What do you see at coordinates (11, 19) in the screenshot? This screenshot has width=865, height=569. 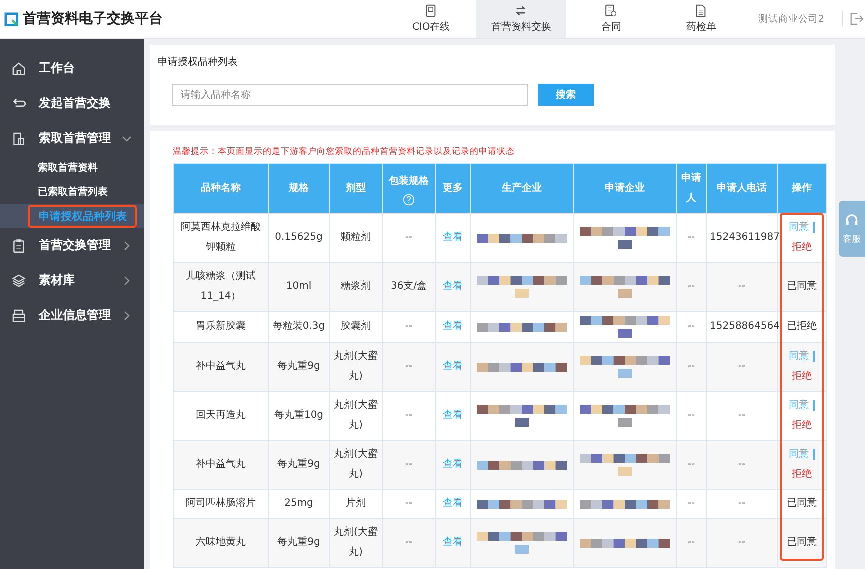 I see `logo-icon` at bounding box center [11, 19].